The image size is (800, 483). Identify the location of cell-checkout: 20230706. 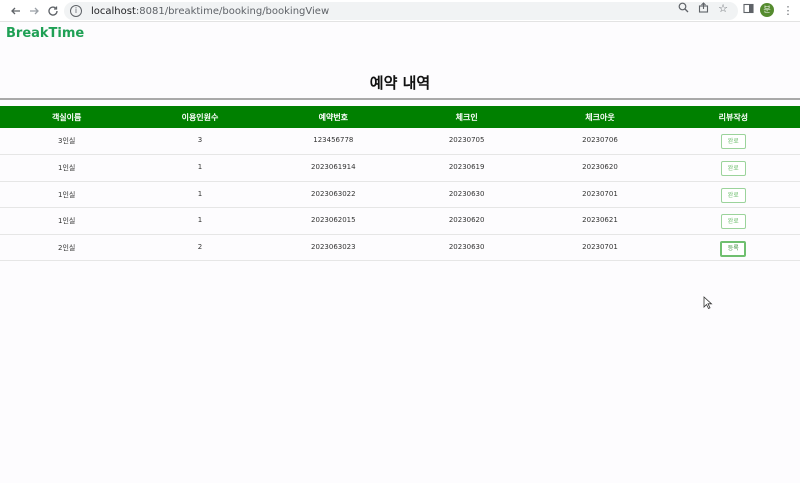
(600, 140).